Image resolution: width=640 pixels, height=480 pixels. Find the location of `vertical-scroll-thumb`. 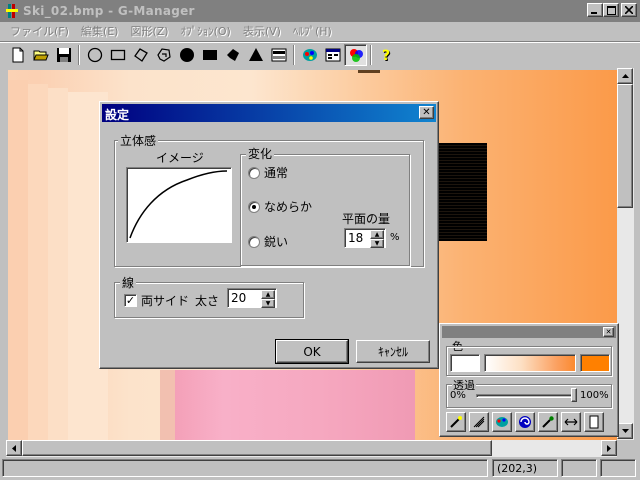

vertical-scroll-thumb is located at coordinates (625, 146).